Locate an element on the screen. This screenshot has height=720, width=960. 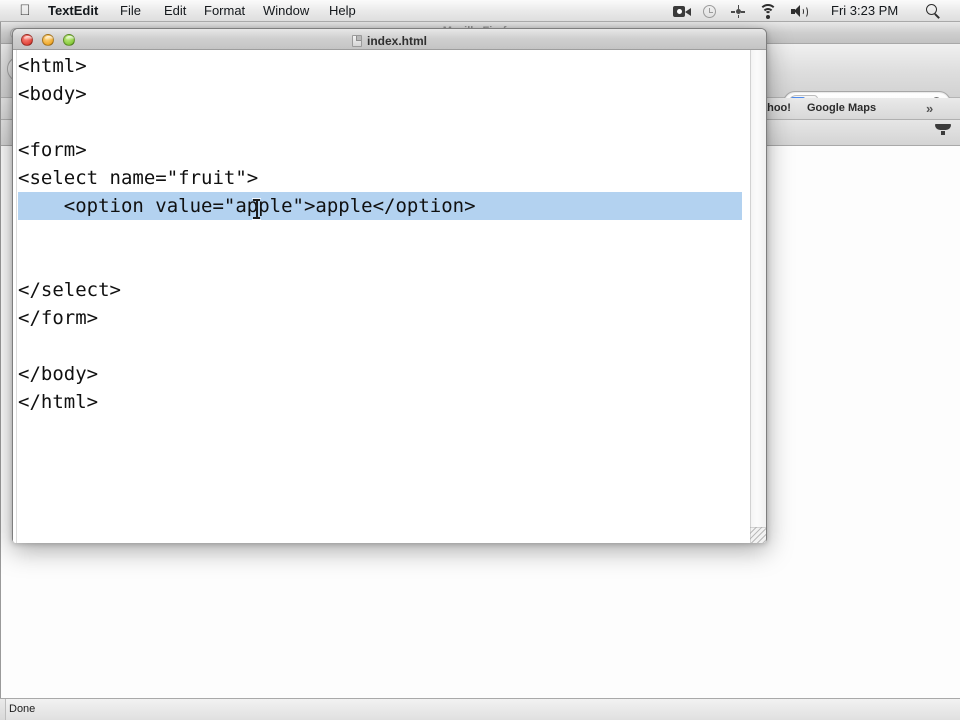
text-line: <form> is located at coordinates (380, 150).